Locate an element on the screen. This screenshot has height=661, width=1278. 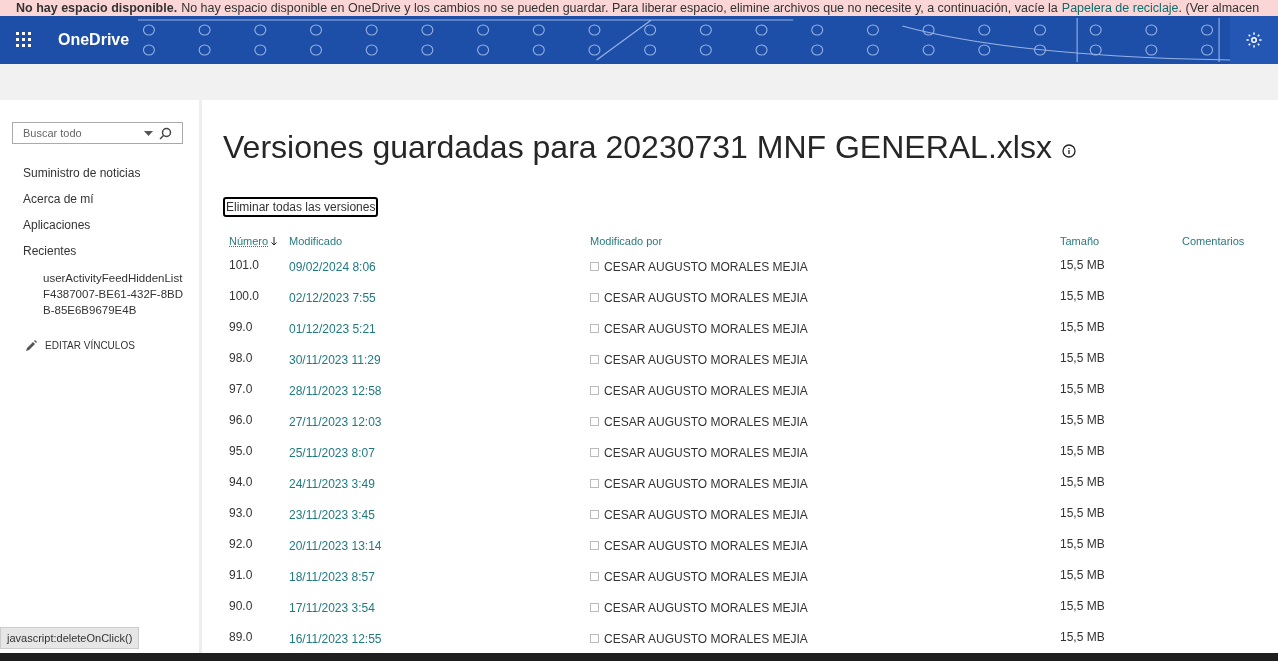
column-header: Número is located at coordinates (249, 241).